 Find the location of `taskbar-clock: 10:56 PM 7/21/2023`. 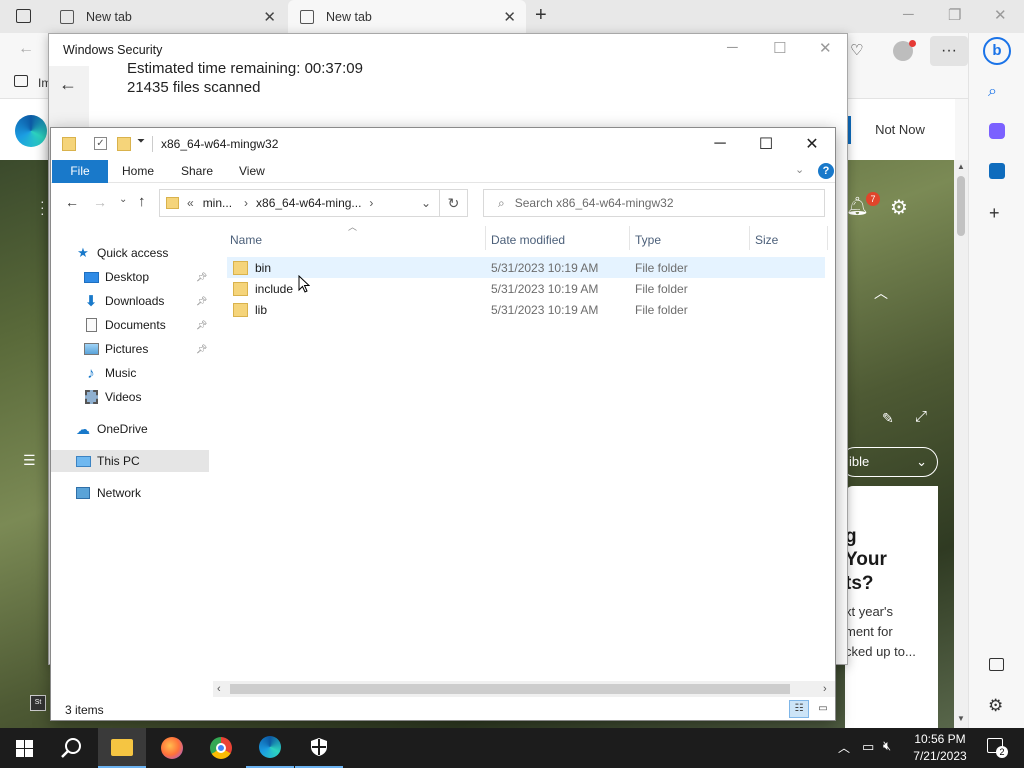

taskbar-clock: 10:56 PM 7/21/2023 is located at coordinates (940, 748).